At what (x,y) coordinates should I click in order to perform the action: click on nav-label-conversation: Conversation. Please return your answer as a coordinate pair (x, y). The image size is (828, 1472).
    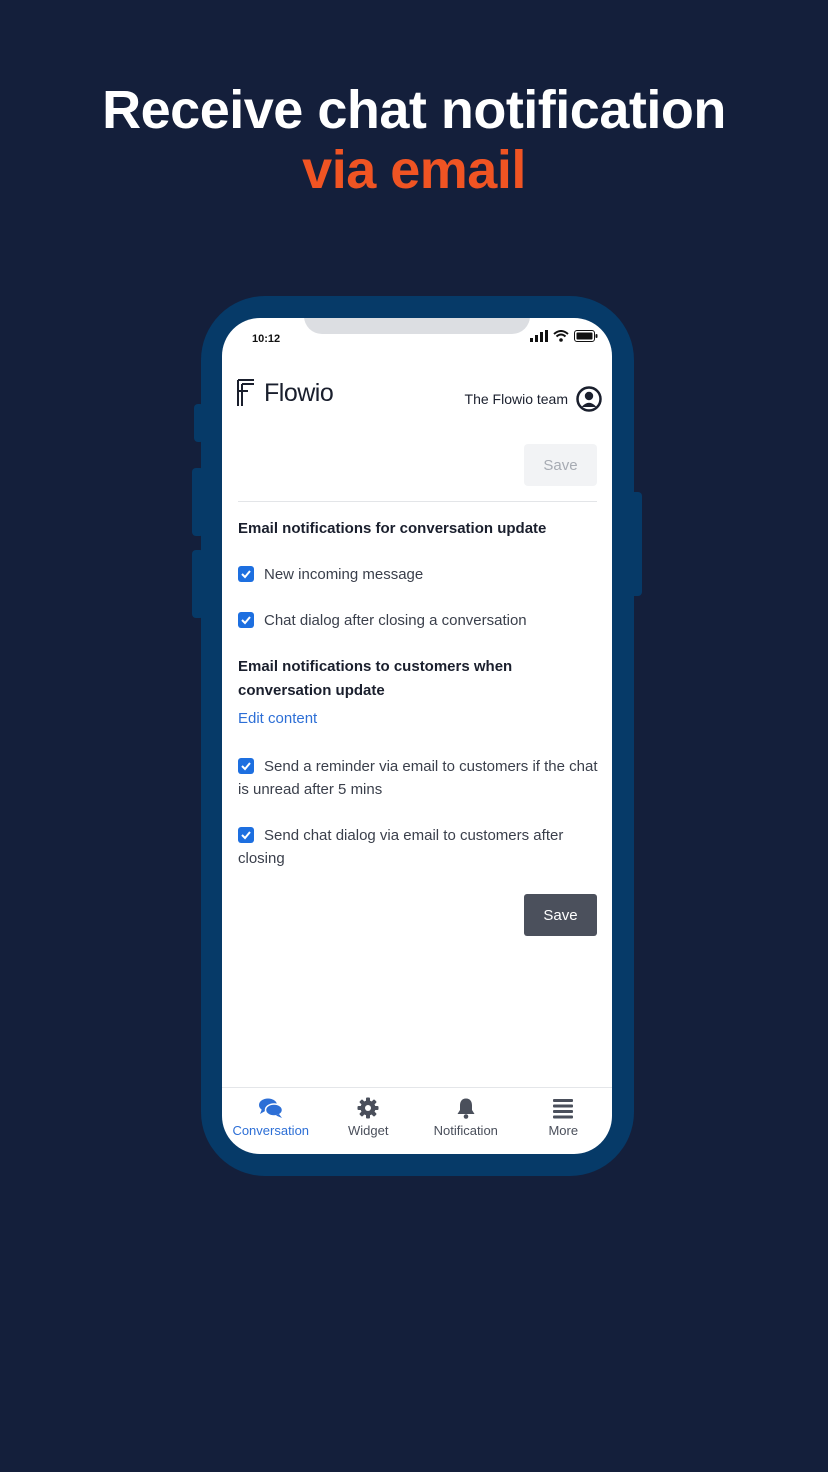
    Looking at the image, I should click on (271, 1130).